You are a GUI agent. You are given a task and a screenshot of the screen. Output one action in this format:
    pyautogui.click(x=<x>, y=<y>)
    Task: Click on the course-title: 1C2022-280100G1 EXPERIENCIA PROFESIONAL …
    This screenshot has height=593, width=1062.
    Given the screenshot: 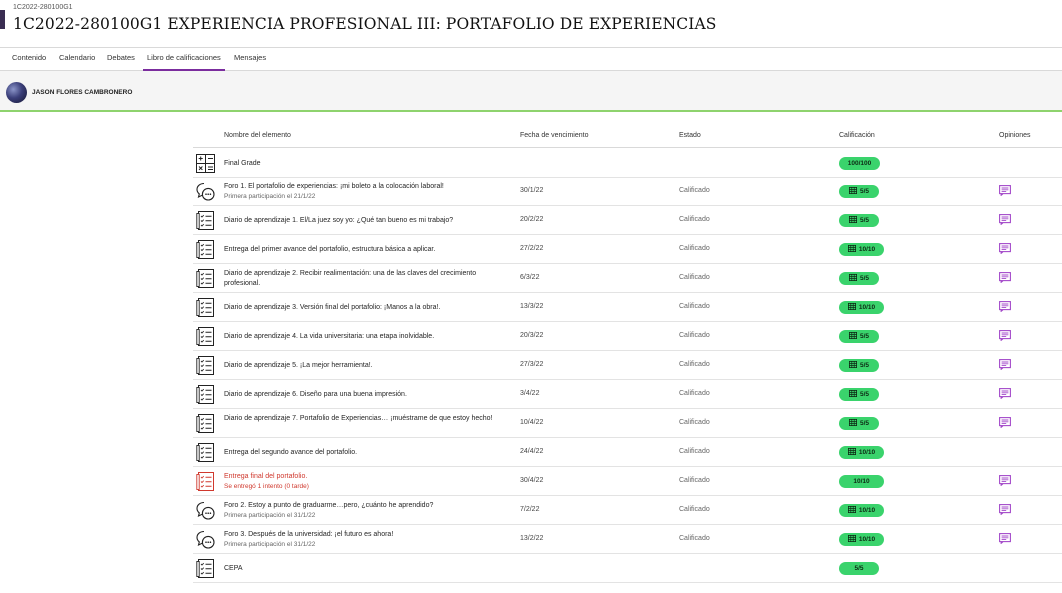 What is the action you would take?
    pyautogui.click(x=365, y=24)
    